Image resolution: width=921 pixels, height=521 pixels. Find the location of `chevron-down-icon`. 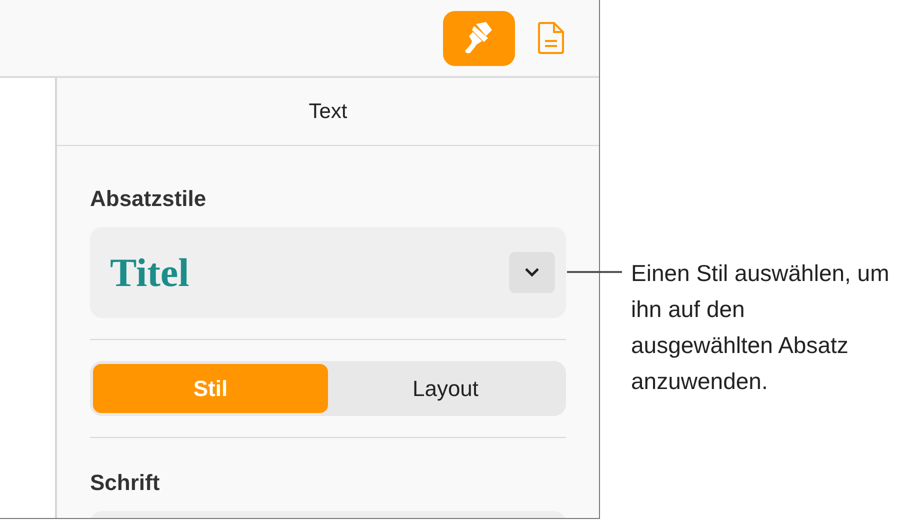

chevron-down-icon is located at coordinates (532, 272).